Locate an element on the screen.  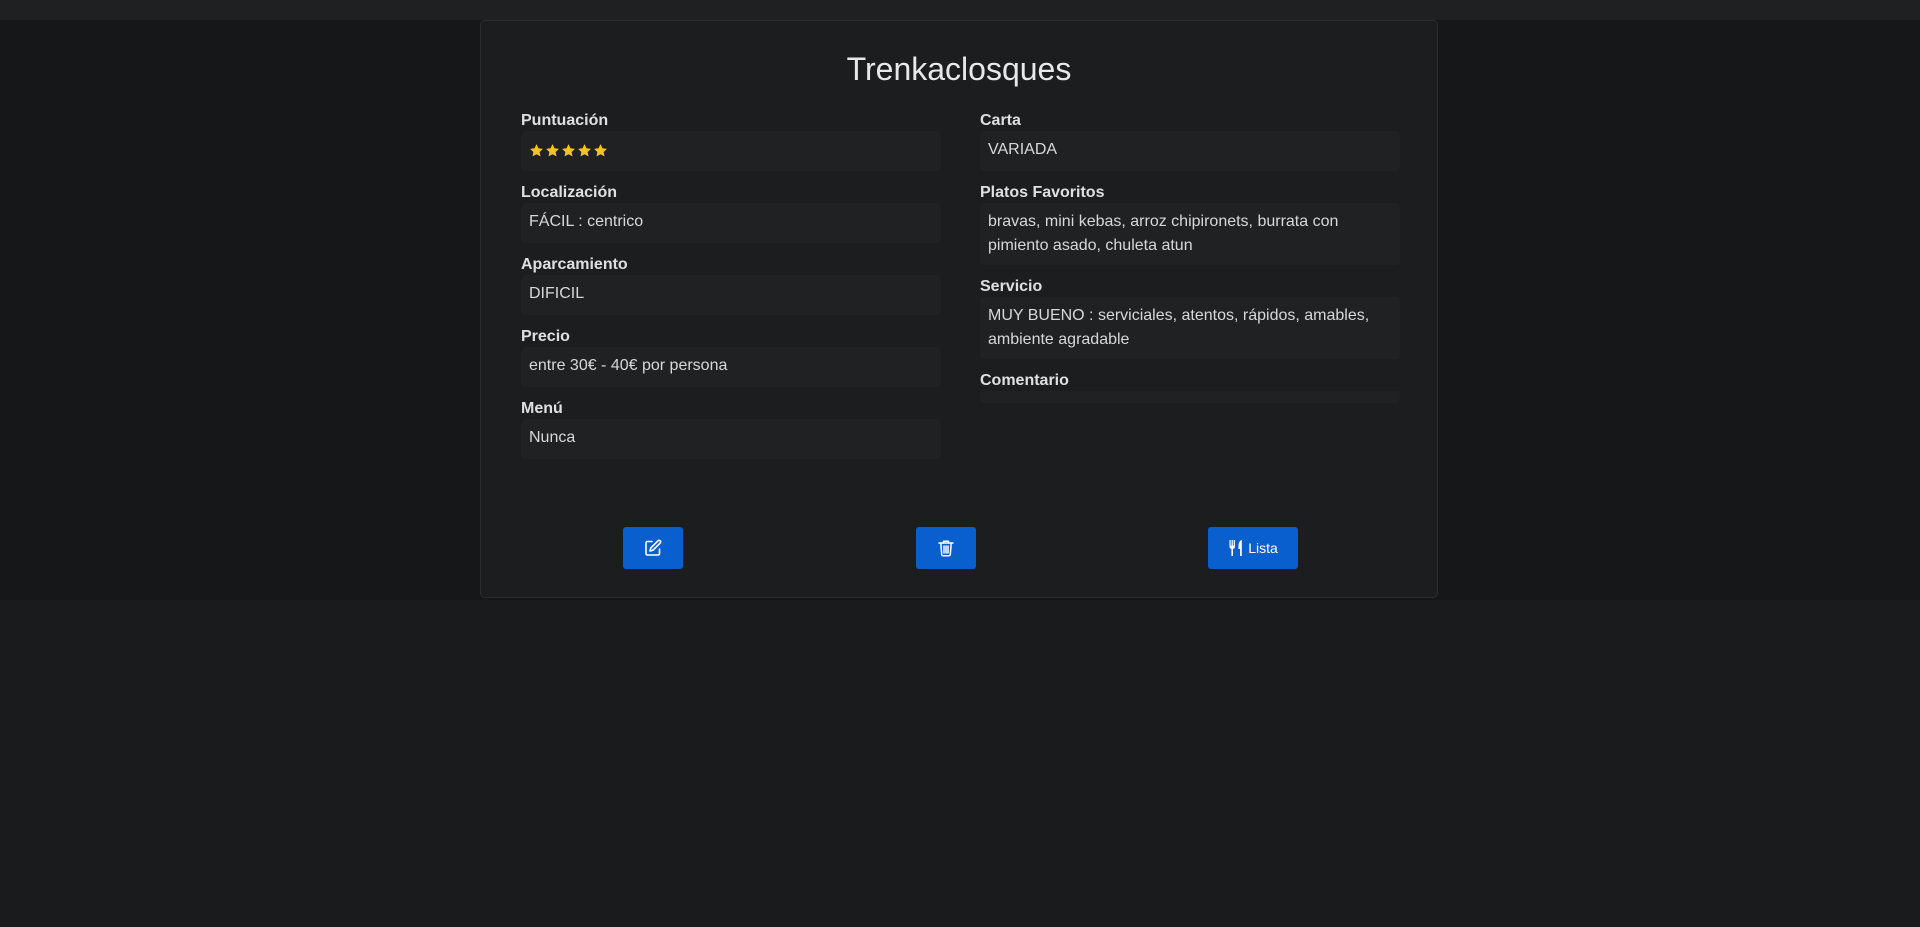
utensils-icon is located at coordinates (1237, 548).